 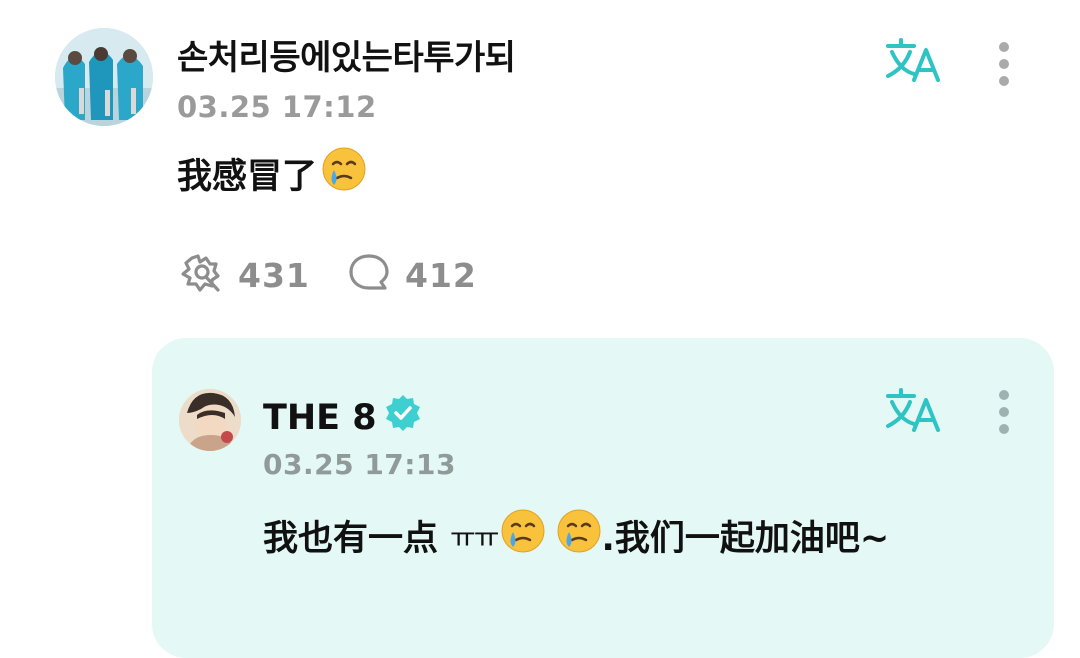 What do you see at coordinates (201, 275) in the screenshot?
I see `like-icon` at bounding box center [201, 275].